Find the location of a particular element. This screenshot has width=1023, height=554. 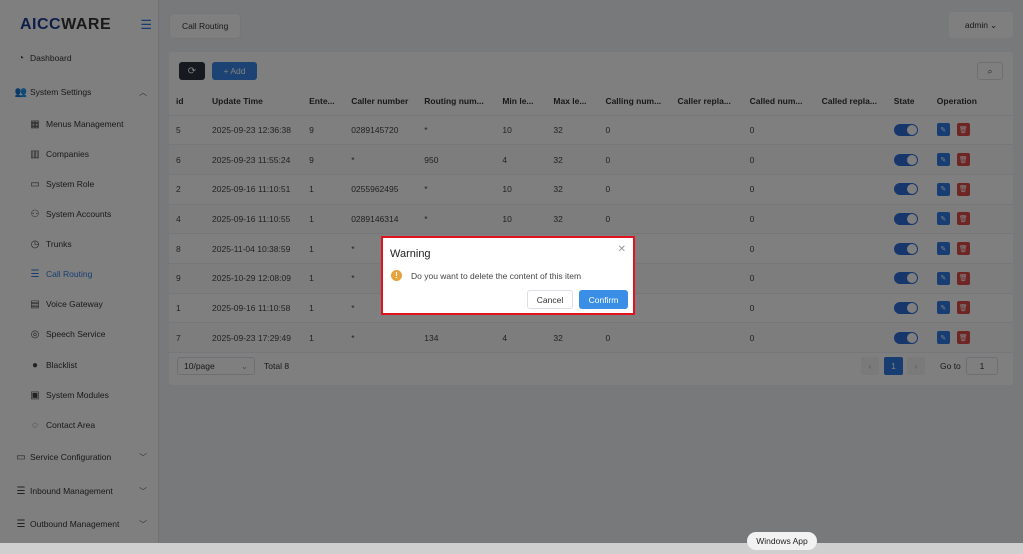

dialog-title: Warning is located at coordinates (410, 254).